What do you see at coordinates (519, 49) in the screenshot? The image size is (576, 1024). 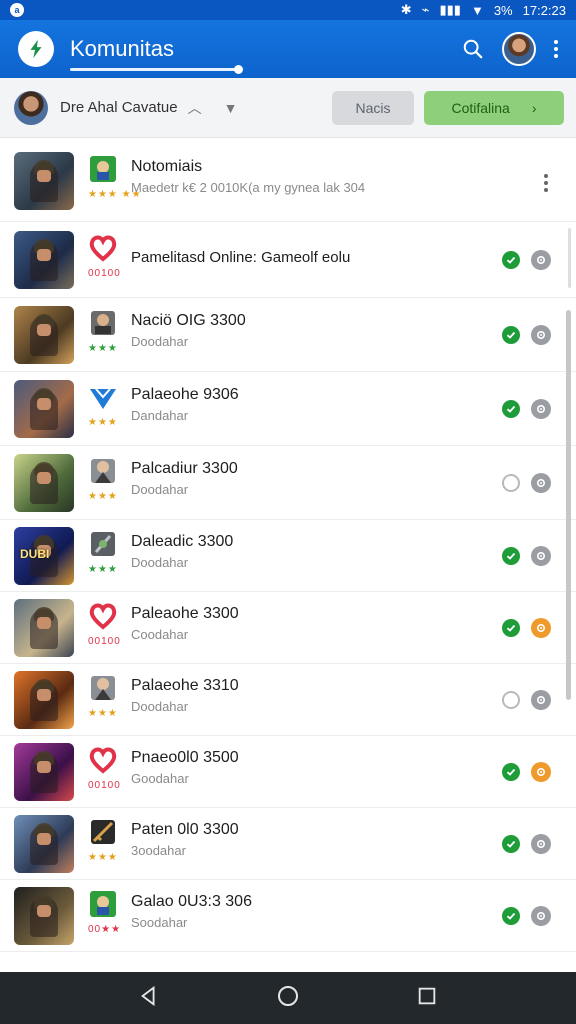 I see `profile-avatar` at bounding box center [519, 49].